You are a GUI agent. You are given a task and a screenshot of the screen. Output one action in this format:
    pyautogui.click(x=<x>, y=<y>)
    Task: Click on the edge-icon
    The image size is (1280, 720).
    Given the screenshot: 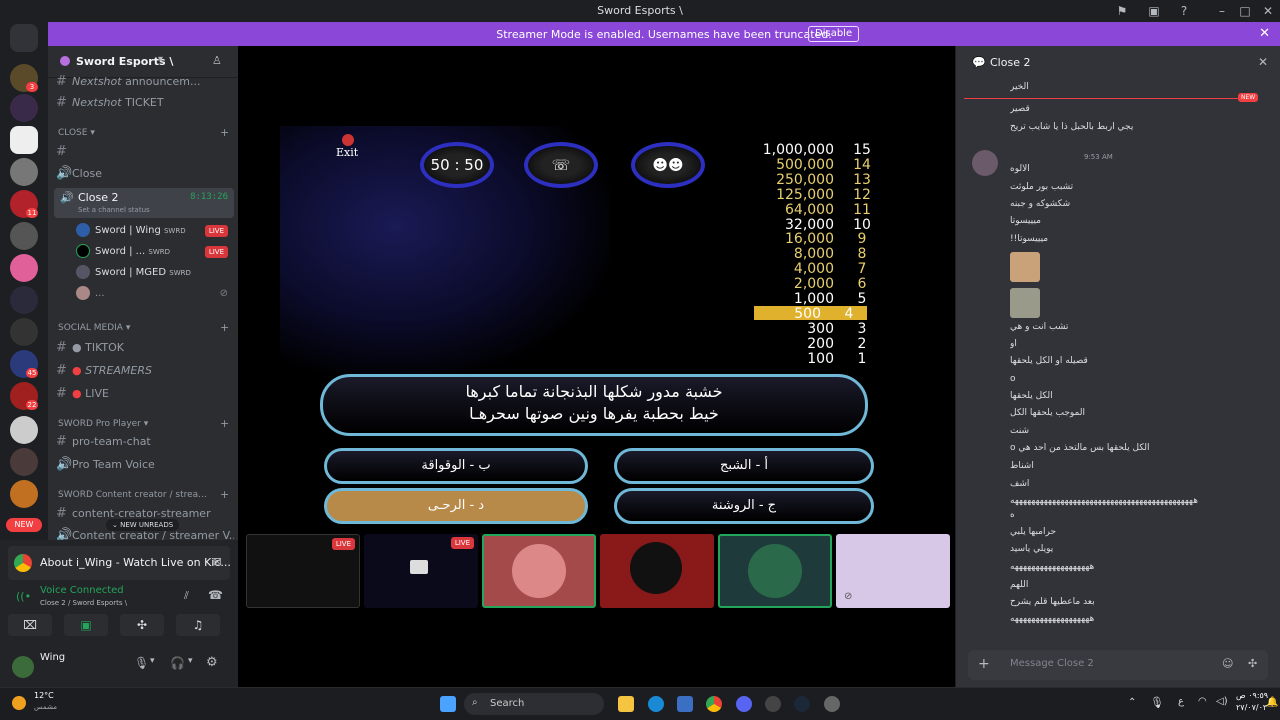 What is the action you would take?
    pyautogui.click(x=656, y=704)
    